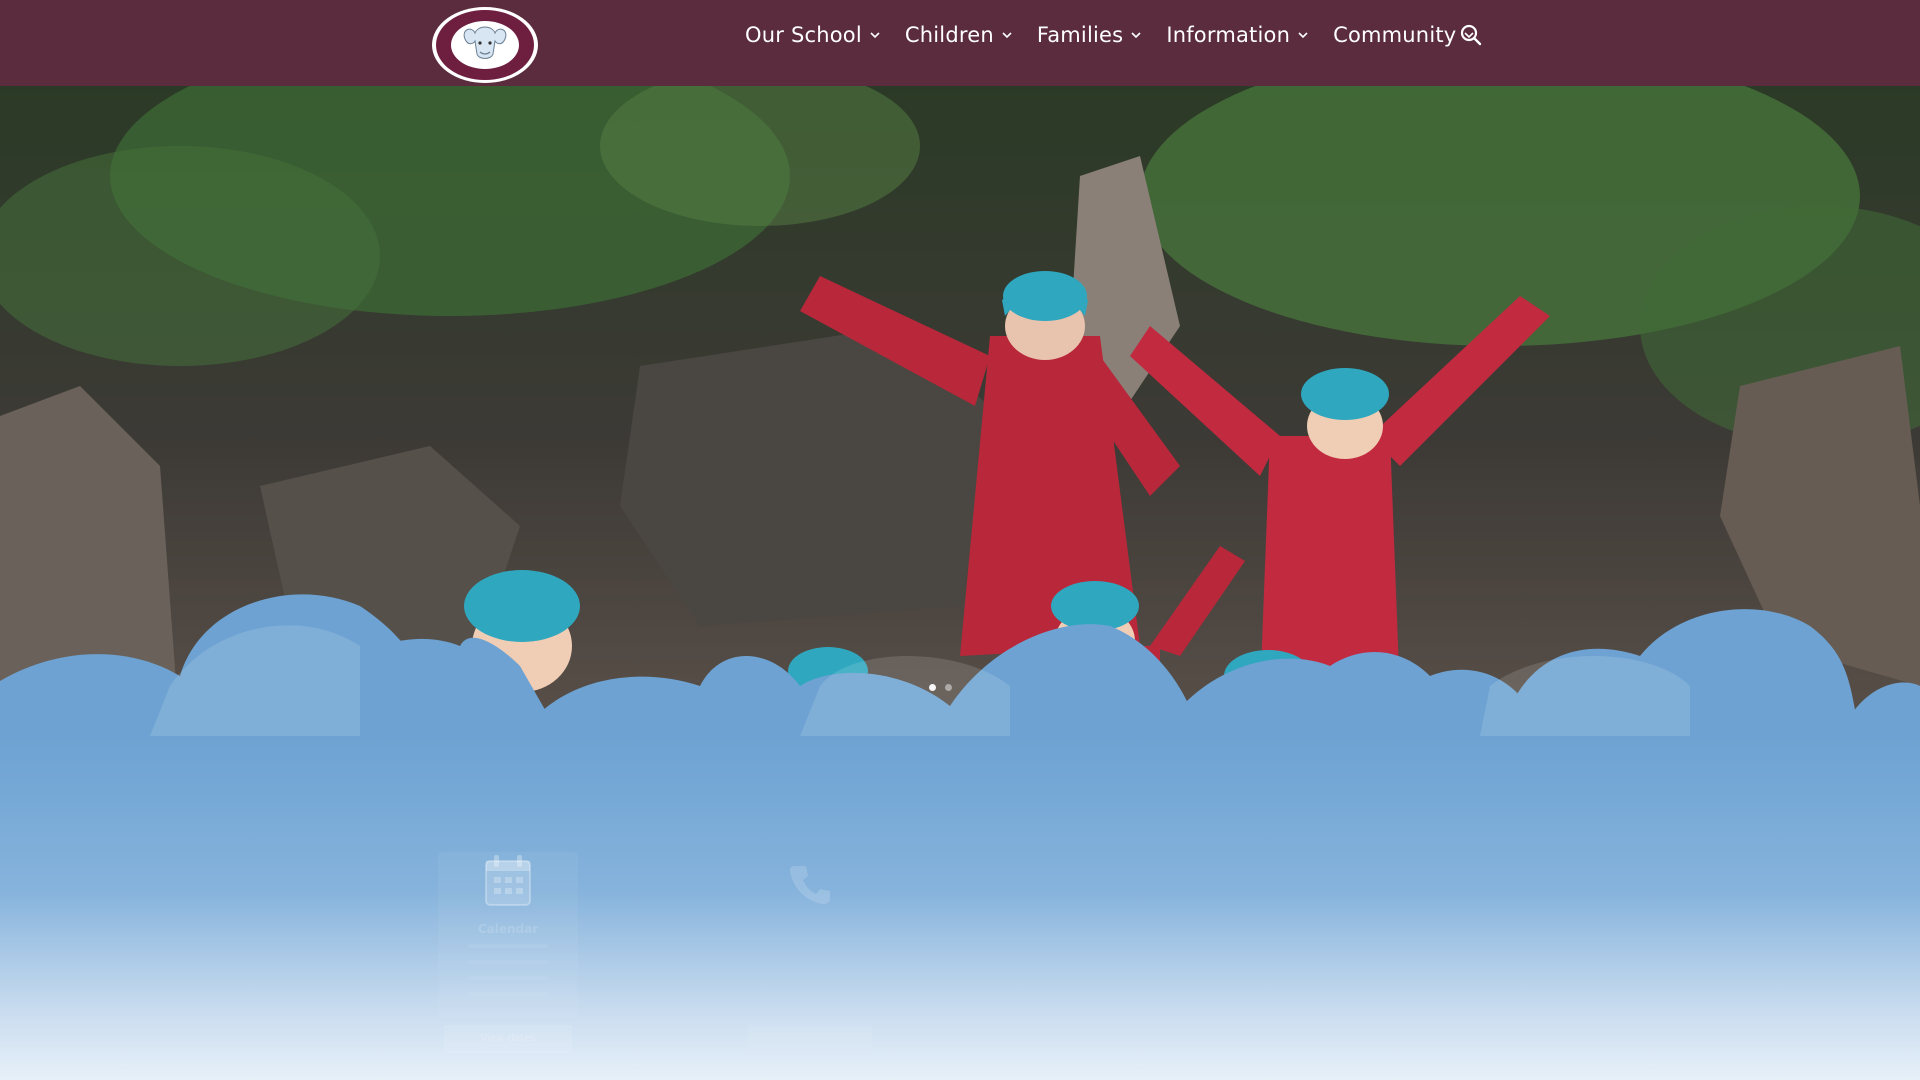 The width and height of the screenshot is (1920, 1080). What do you see at coordinates (508, 880) in the screenshot?
I see `calendar-icon` at bounding box center [508, 880].